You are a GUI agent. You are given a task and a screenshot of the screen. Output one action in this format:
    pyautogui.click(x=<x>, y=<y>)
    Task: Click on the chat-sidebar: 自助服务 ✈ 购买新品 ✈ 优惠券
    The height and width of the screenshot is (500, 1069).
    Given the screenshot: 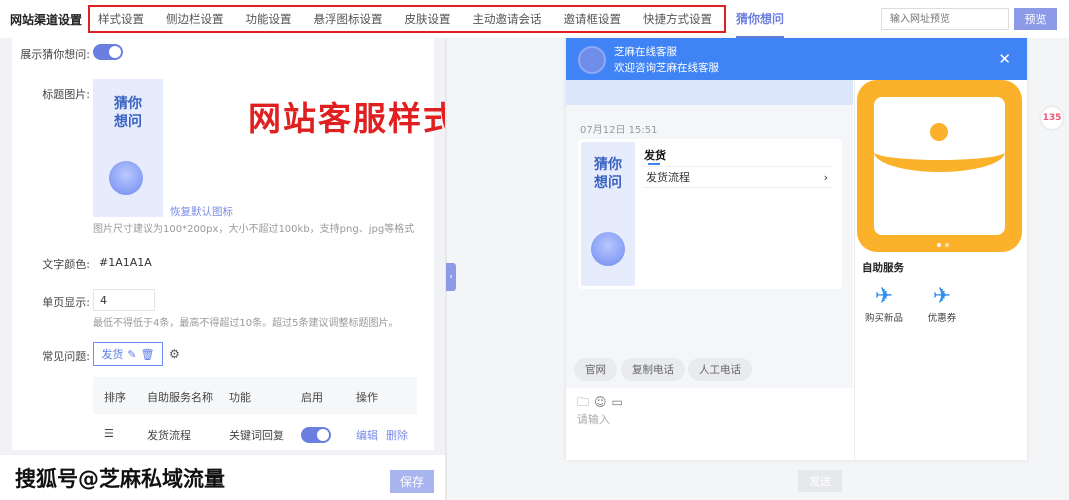 What is the action you would take?
    pyautogui.click(x=940, y=270)
    